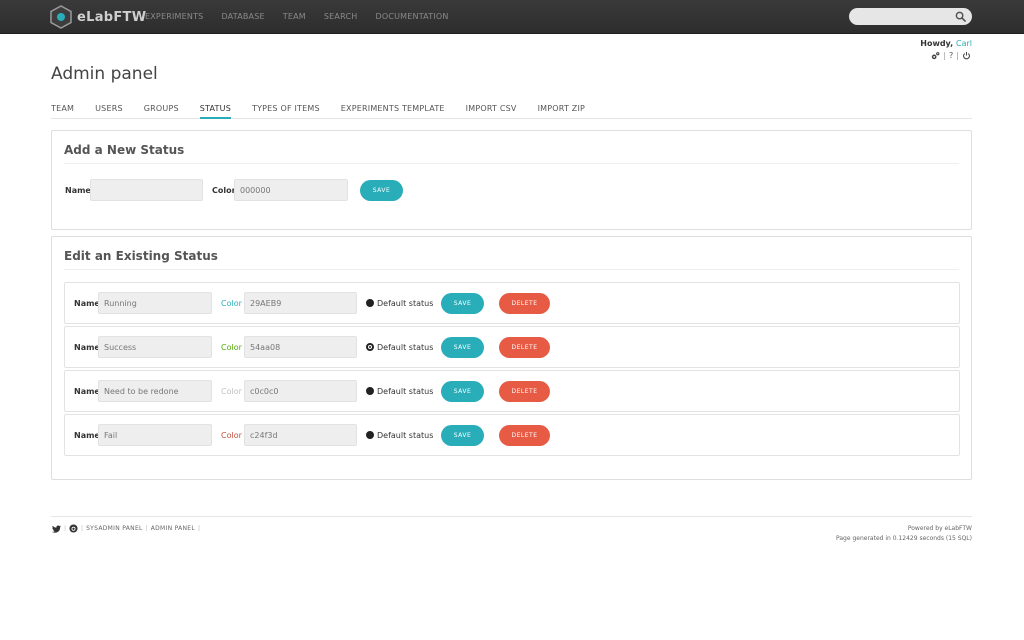 The image size is (1024, 640). Describe the element at coordinates (561, 111) in the screenshot. I see `tab-import-zip: IMPORT ZIP` at that location.